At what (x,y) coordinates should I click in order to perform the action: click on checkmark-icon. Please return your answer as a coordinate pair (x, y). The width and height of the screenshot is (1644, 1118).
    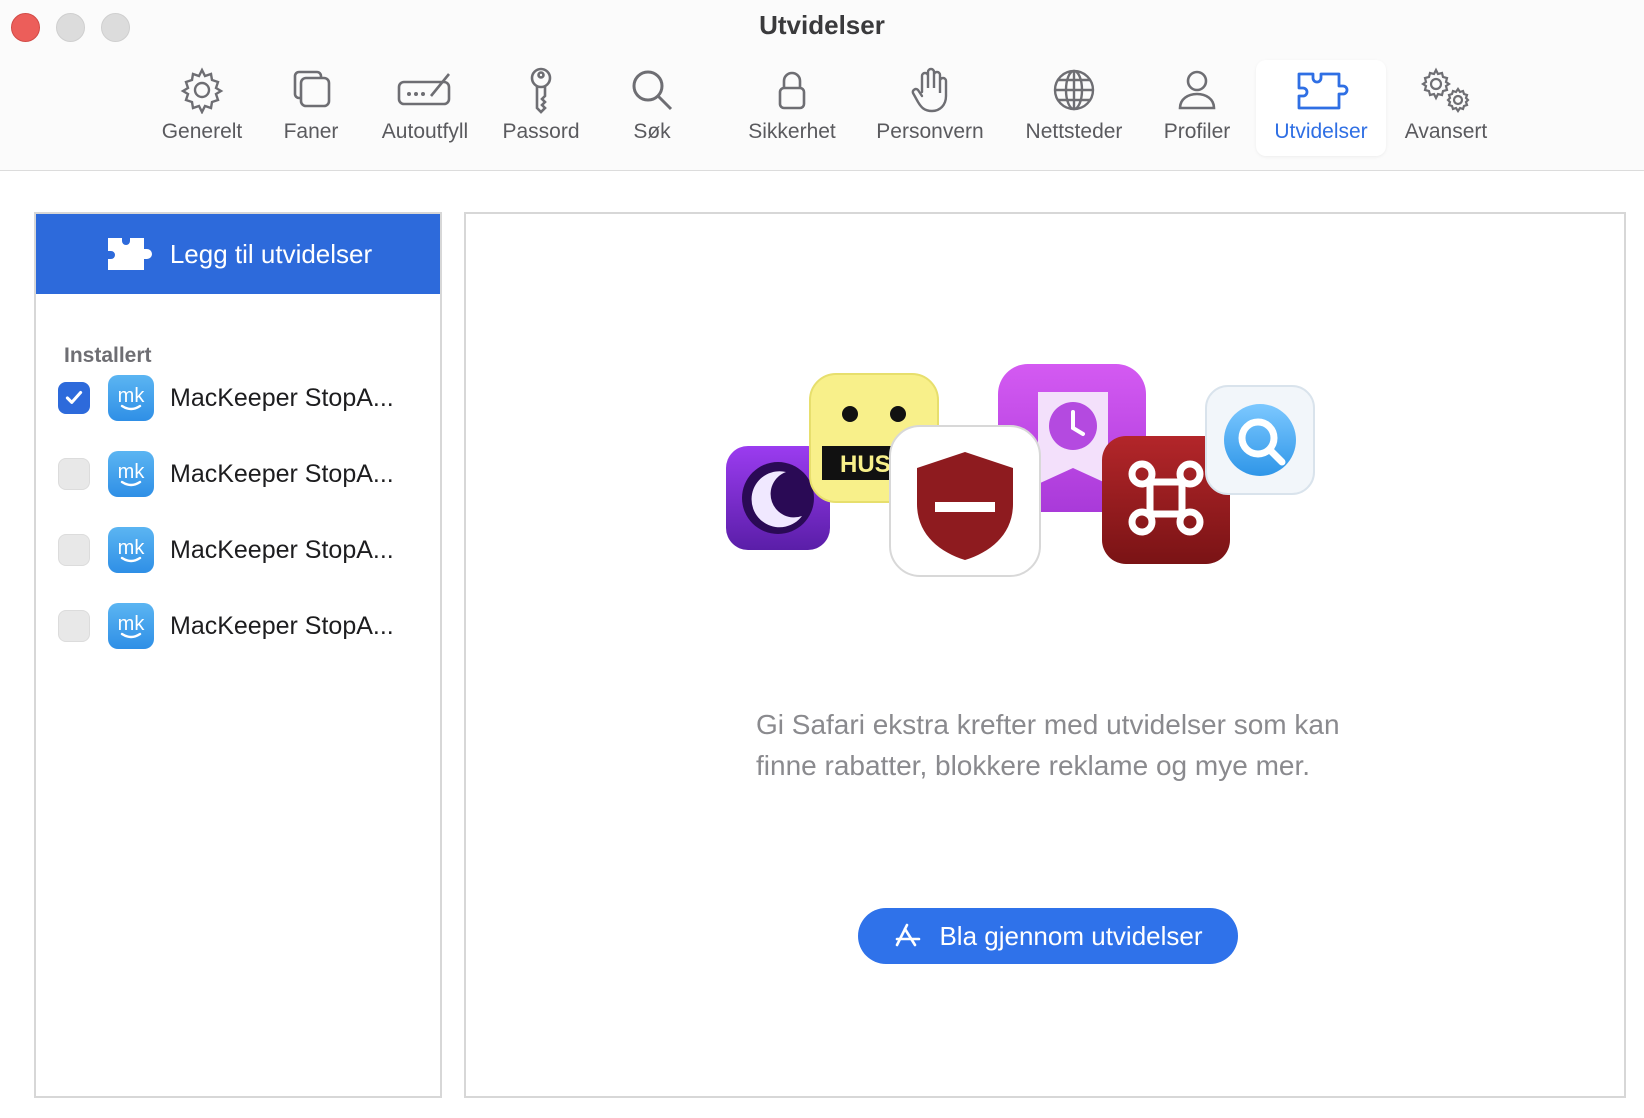
    Looking at the image, I should click on (74, 397).